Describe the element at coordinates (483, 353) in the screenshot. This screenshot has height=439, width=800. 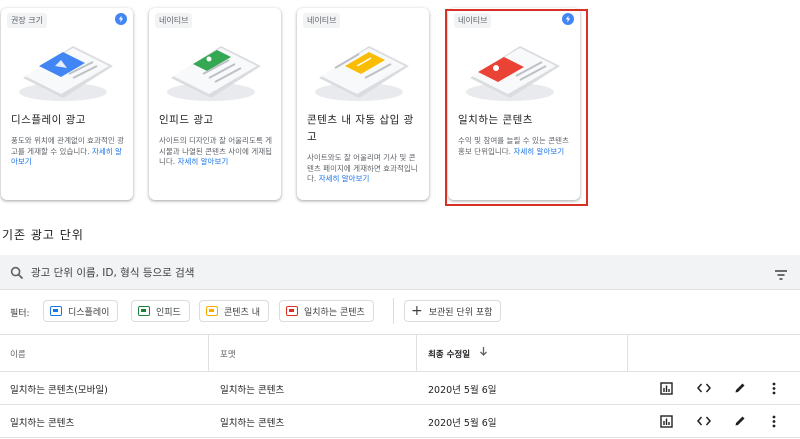
I see `arrow-down-icon` at that location.